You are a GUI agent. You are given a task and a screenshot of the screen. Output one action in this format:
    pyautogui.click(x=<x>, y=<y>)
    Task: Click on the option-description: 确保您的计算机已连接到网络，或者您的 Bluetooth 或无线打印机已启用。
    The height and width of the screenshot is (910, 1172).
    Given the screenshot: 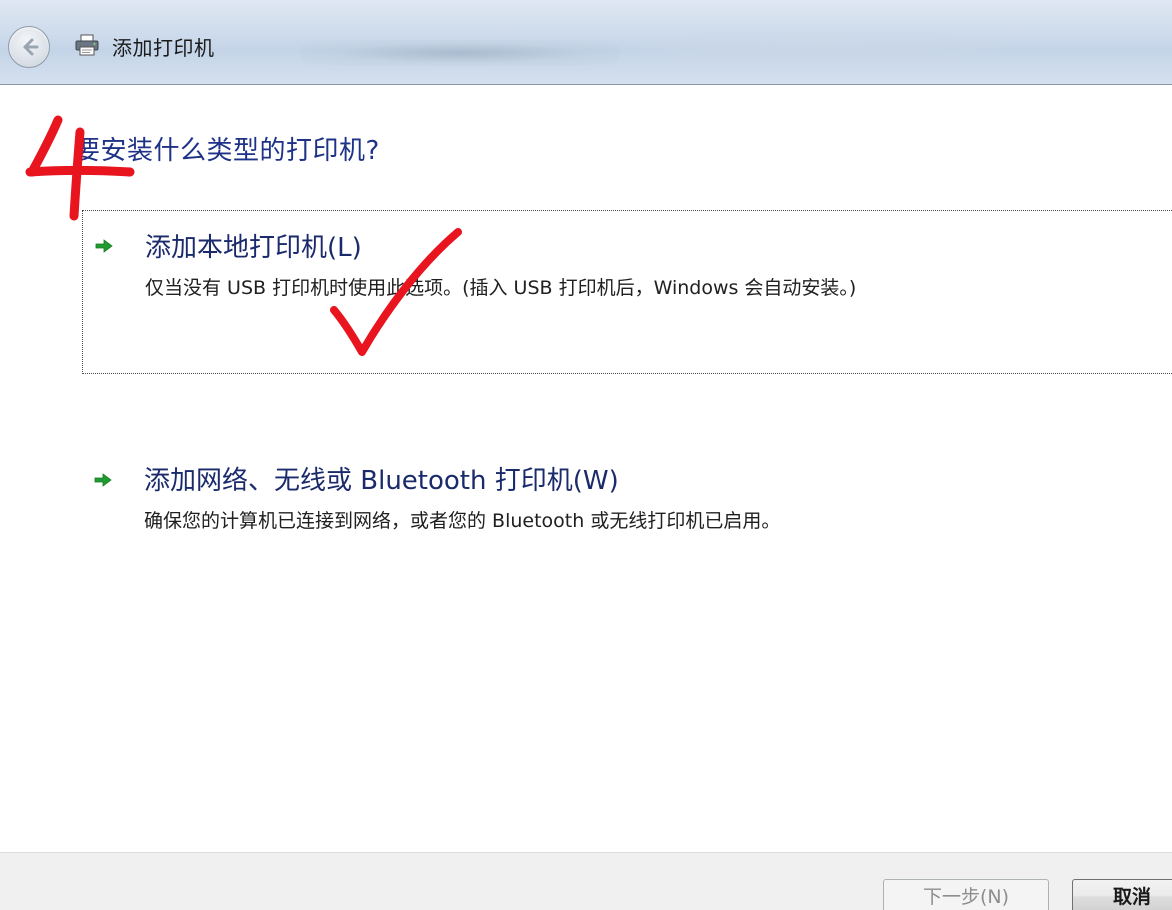 What is the action you would take?
    pyautogui.click(x=462, y=521)
    